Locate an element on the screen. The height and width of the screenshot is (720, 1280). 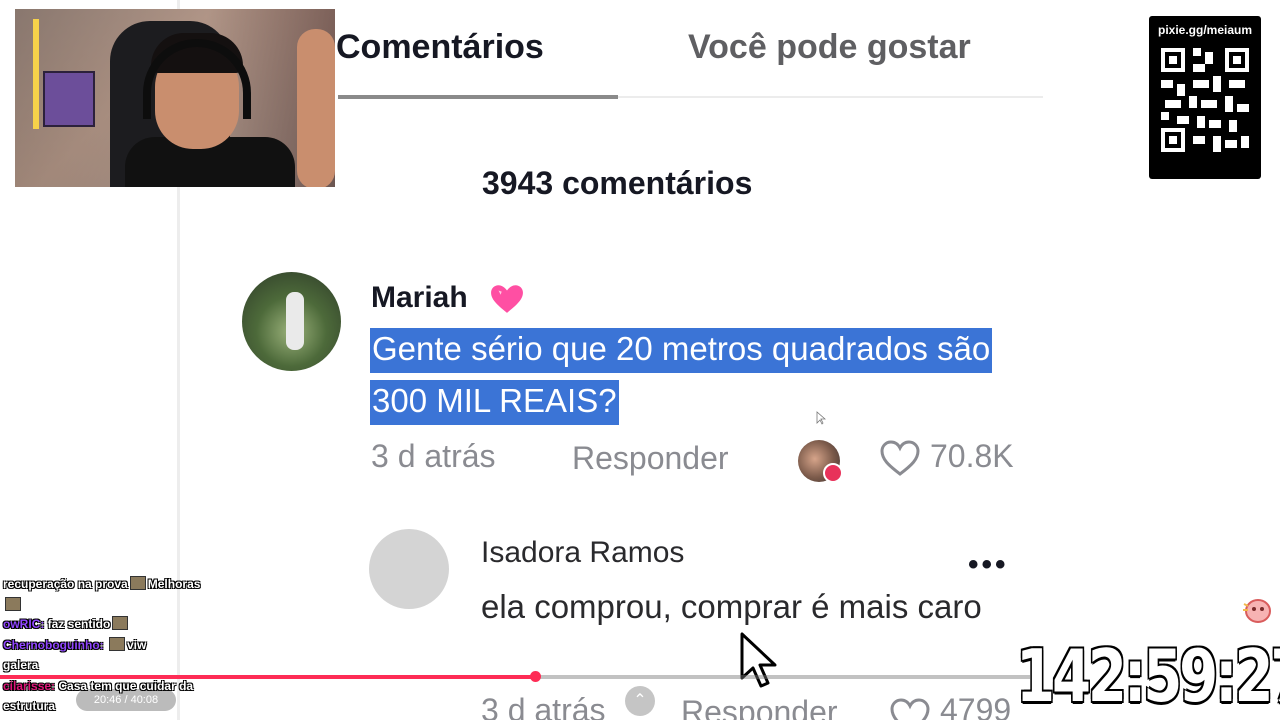
chat-message: Chernoboguinho: viw is located at coordinates (75, 644).